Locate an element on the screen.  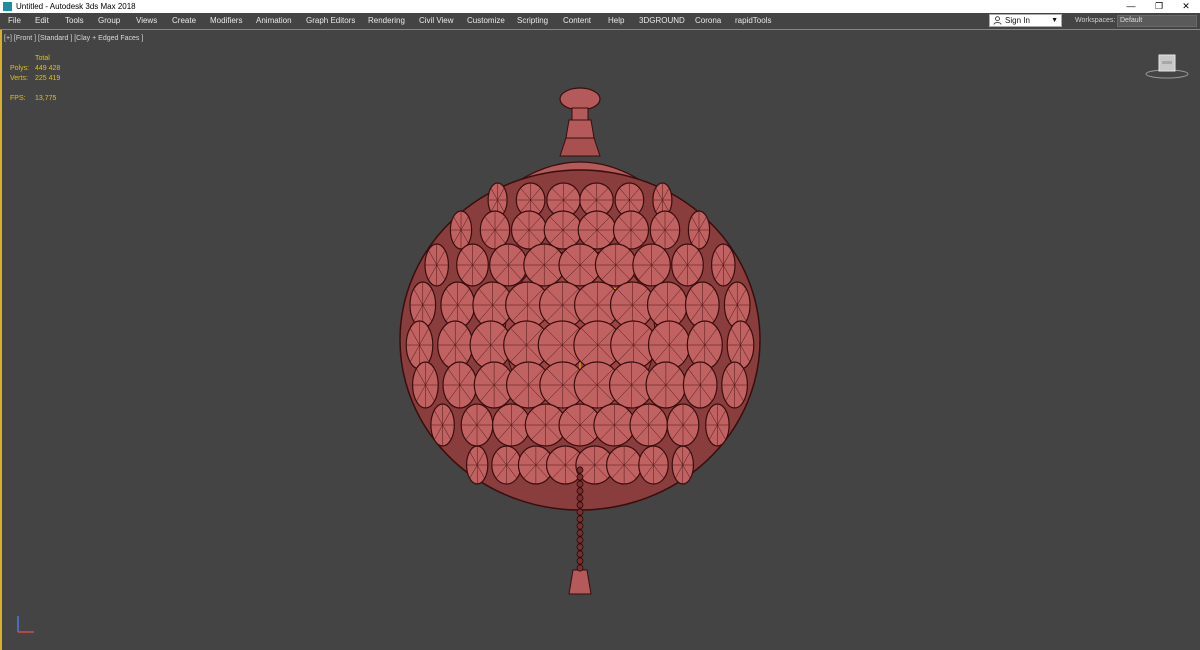
menu-modifiers: Modifiers is located at coordinates (226, 21).